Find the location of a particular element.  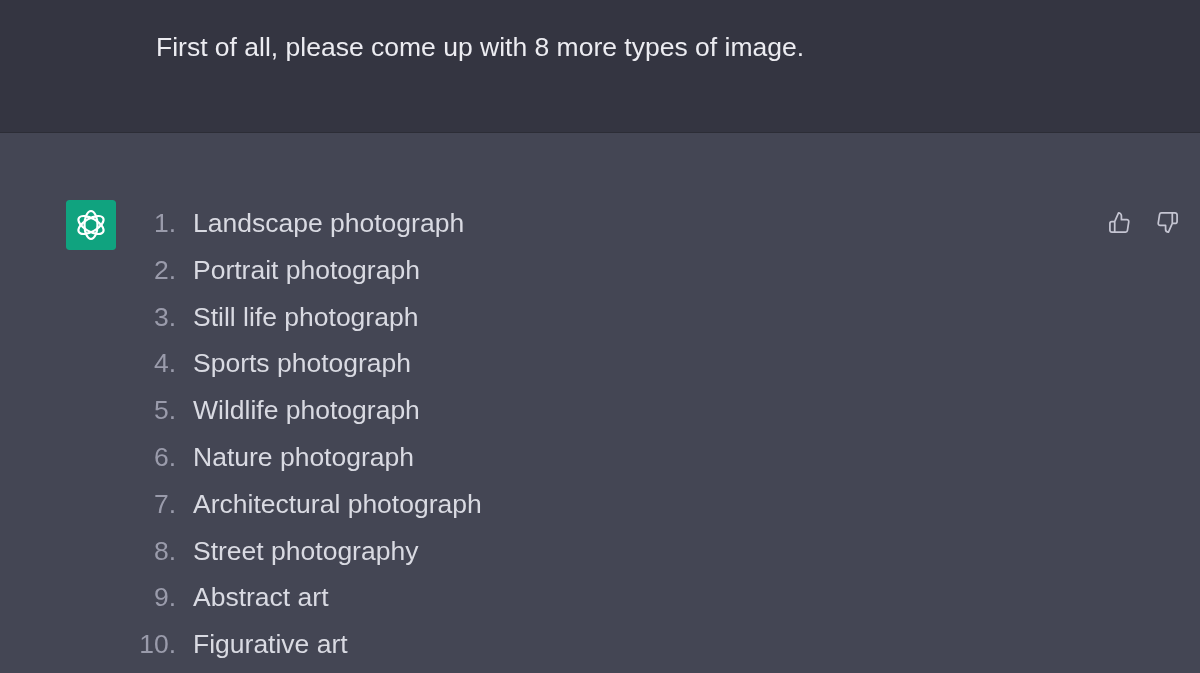

list-number: 10. is located at coordinates (157, 645).